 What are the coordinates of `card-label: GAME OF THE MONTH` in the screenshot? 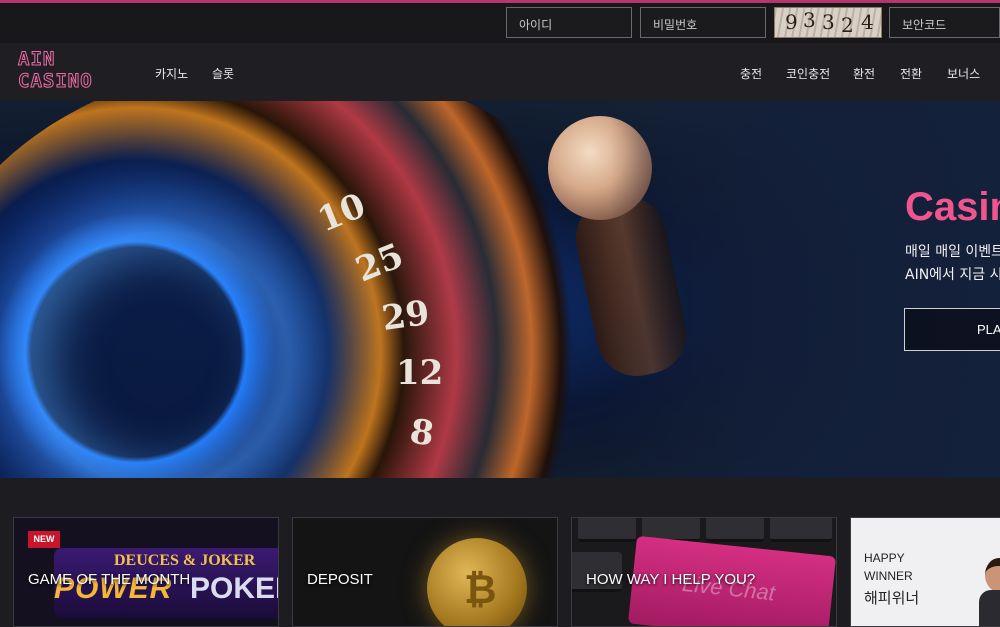 It's located at (109, 579).